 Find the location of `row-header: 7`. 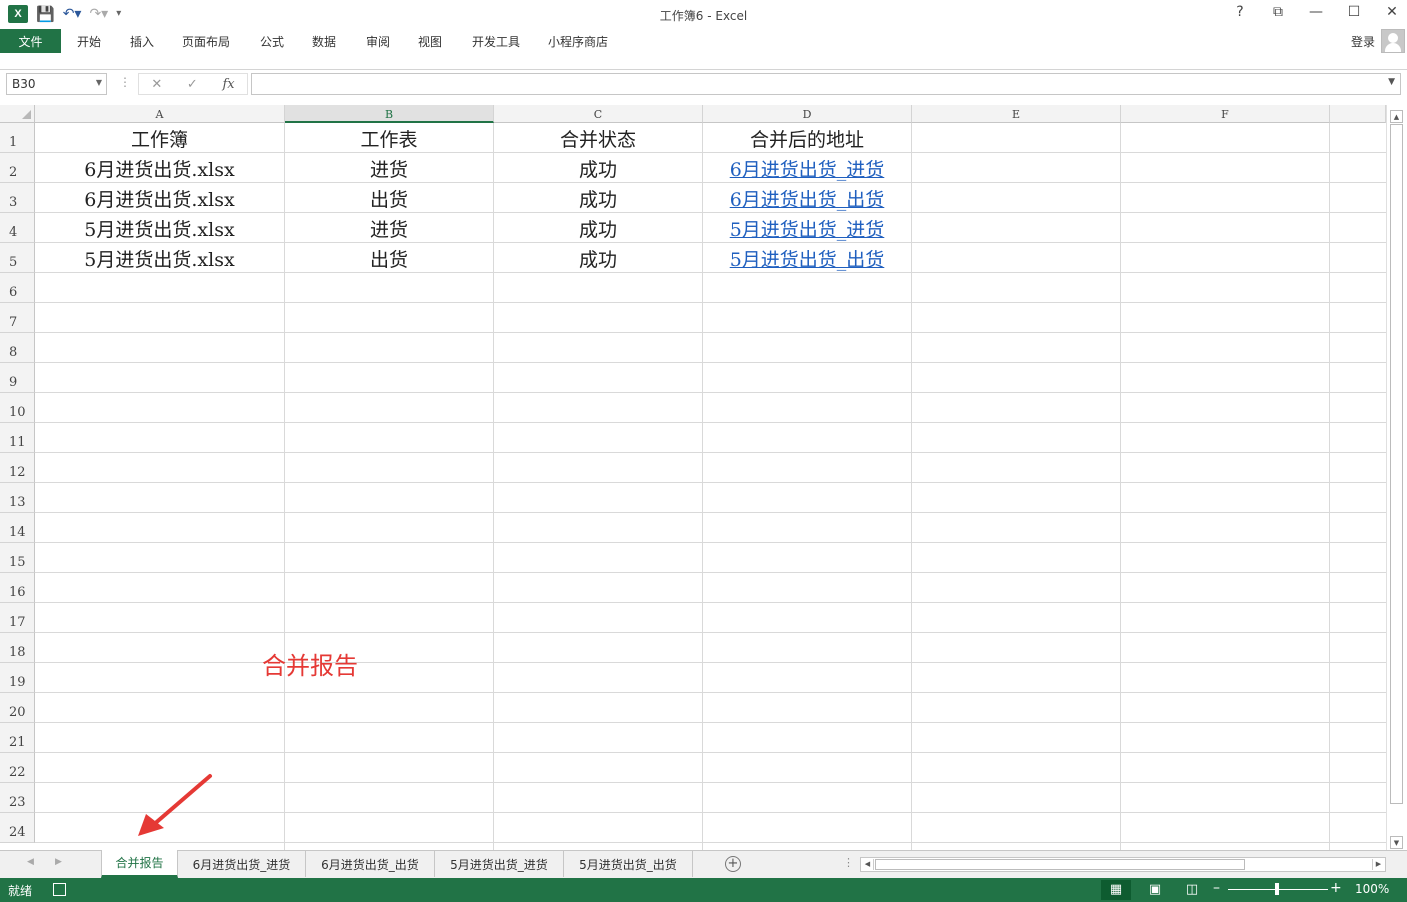

row-header: 7 is located at coordinates (17, 318).